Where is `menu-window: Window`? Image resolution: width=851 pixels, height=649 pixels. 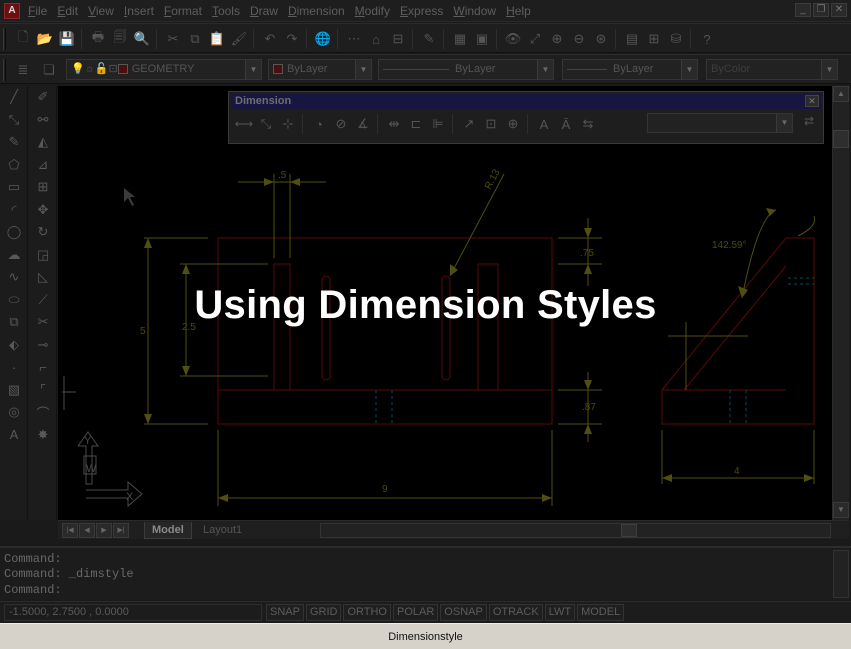 menu-window: Window is located at coordinates (478, 11).